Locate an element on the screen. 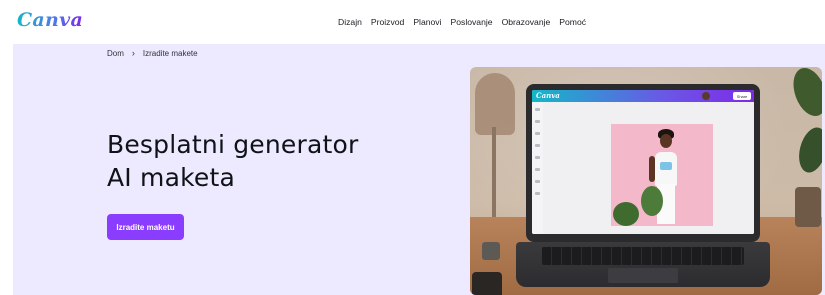 The height and width of the screenshot is (295, 825). page-title-line-2: AI maketa is located at coordinates (171, 177).